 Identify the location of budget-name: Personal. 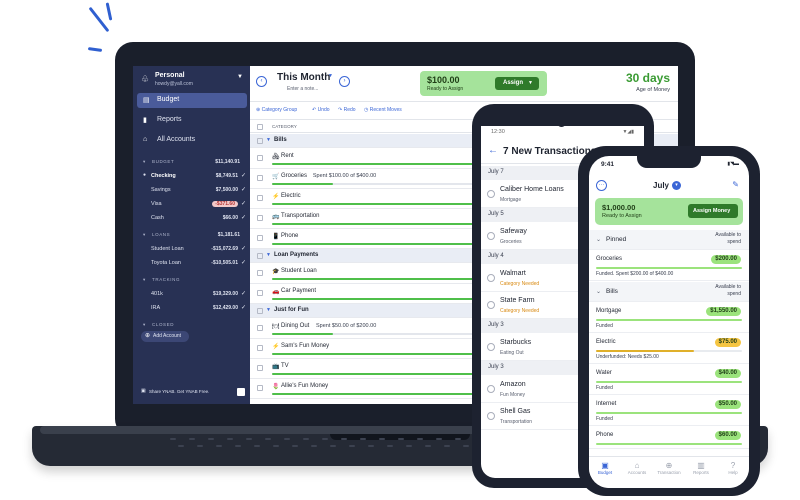
(170, 75).